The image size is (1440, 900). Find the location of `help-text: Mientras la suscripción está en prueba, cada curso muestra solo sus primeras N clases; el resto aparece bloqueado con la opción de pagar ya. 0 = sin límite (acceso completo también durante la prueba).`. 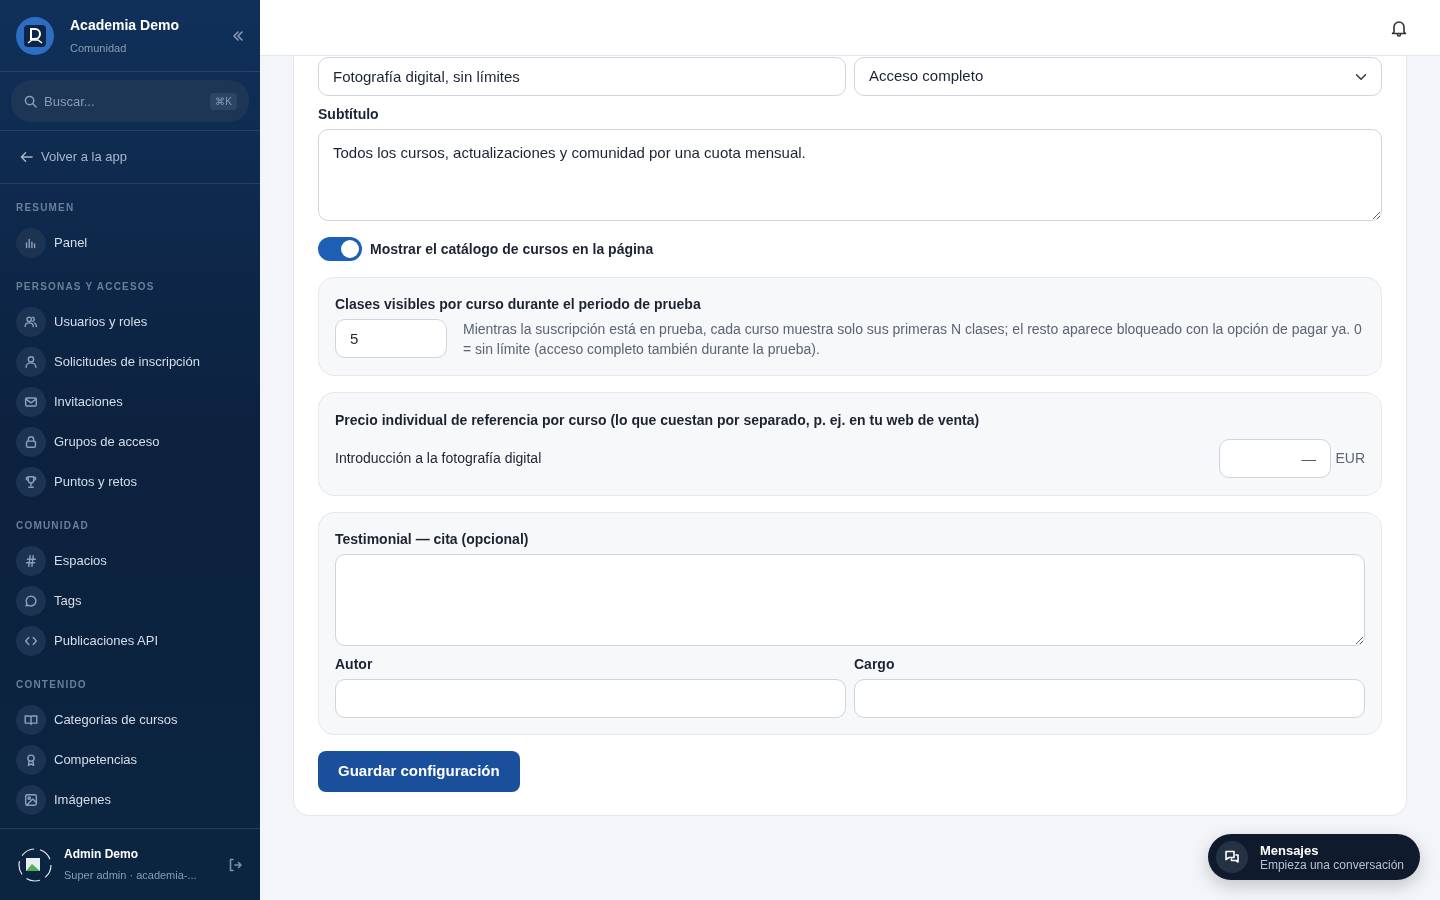

help-text: Mientras la suscripción está en prueba, cada curso muestra solo sus primeras N clases; el resto aparece bloqueado con la opción de pagar ya. 0 = sin límite (acceso completo también durante la prueba). is located at coordinates (913, 339).